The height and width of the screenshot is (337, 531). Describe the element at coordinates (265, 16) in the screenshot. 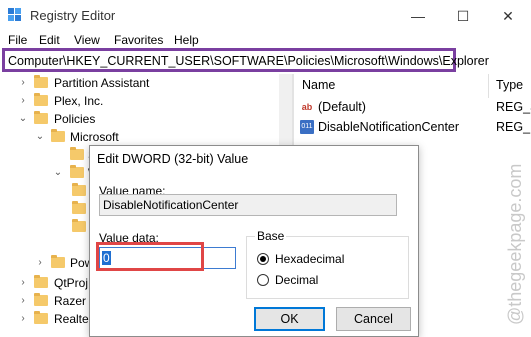

I see `title-bar: Registry Editor — ☐ ✕` at that location.